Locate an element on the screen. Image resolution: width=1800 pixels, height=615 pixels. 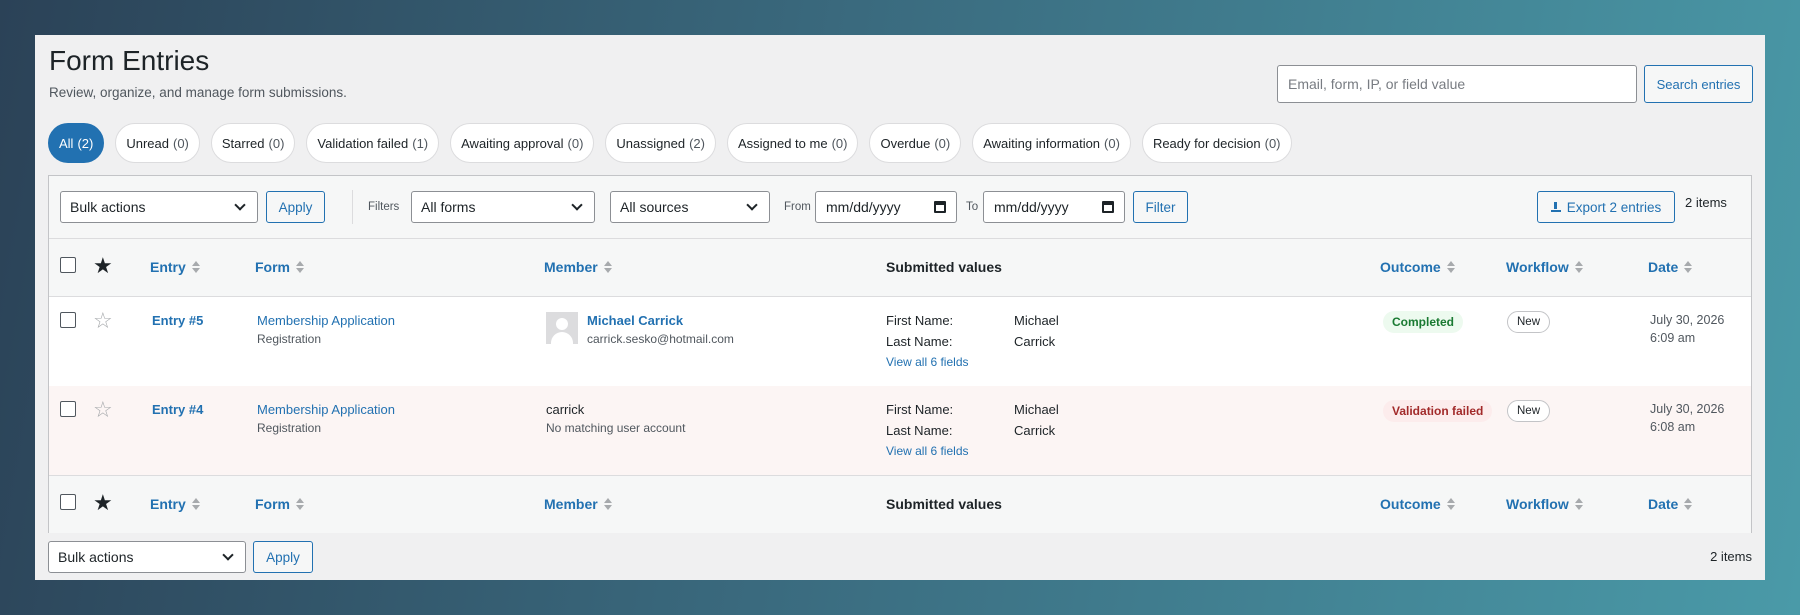
tab-starred: Starred (0) is located at coordinates (253, 143).